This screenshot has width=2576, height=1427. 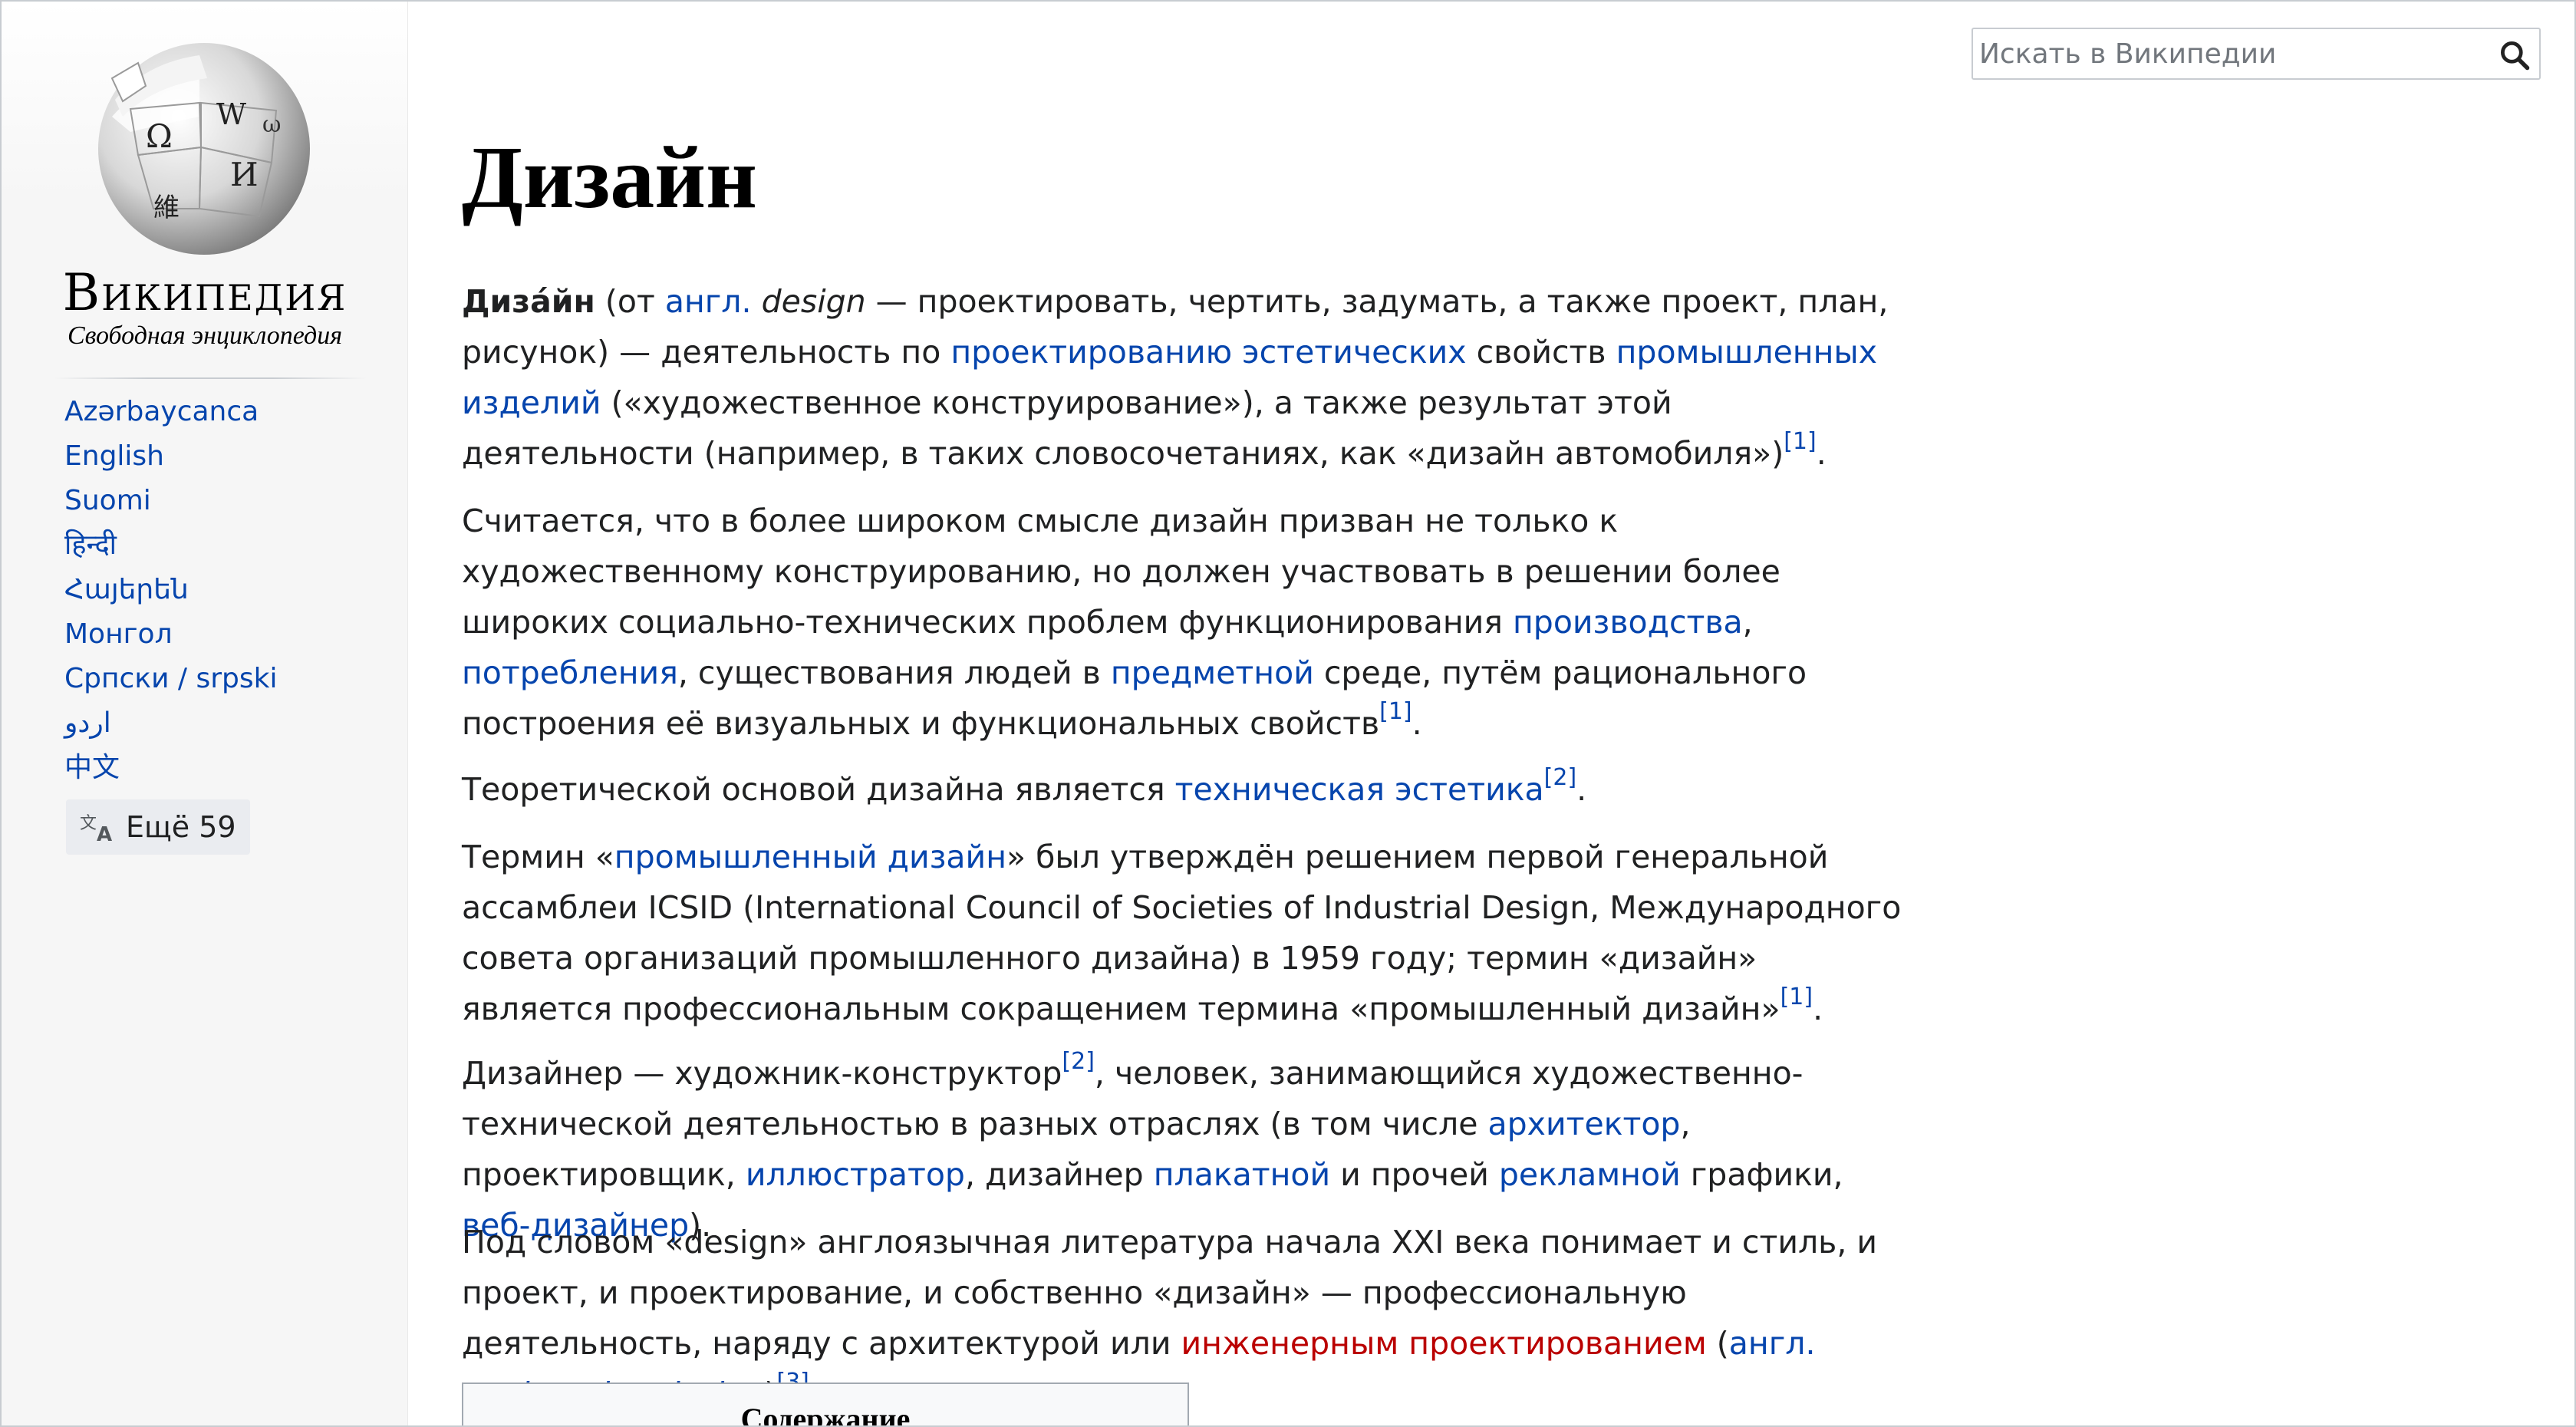 I want to click on language-item: 中文, so click(x=171, y=768).